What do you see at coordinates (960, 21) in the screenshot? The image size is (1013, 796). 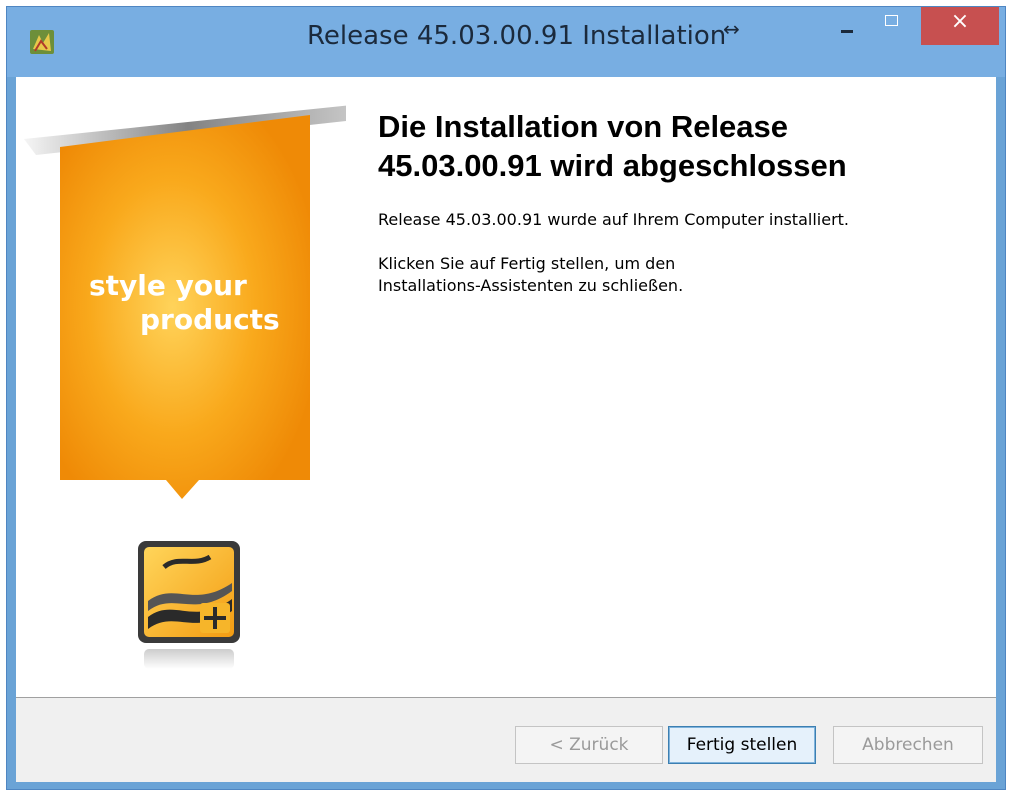 I see `close-icon: ×` at bounding box center [960, 21].